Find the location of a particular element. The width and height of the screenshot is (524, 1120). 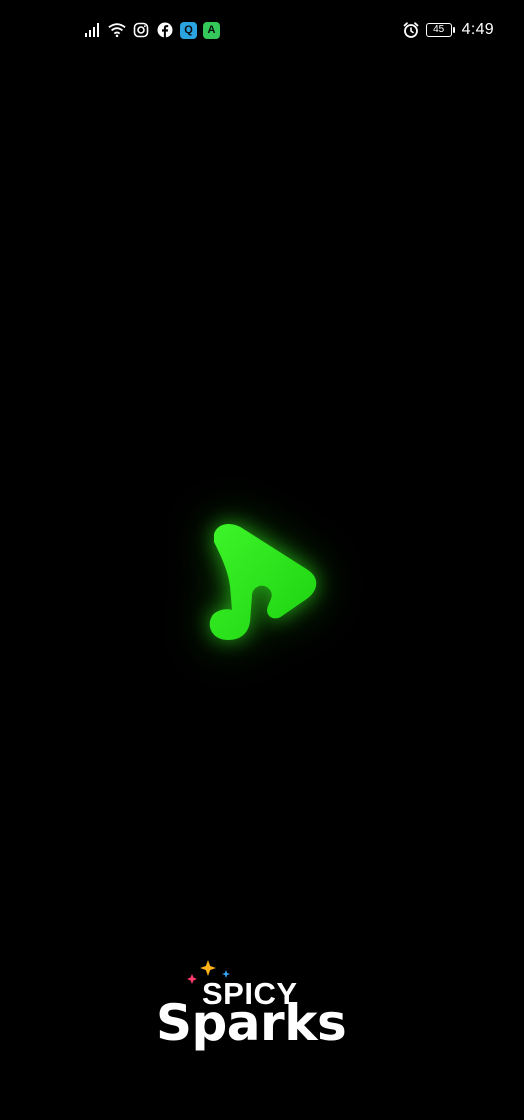

battery-level: 45 is located at coordinates (439, 29).